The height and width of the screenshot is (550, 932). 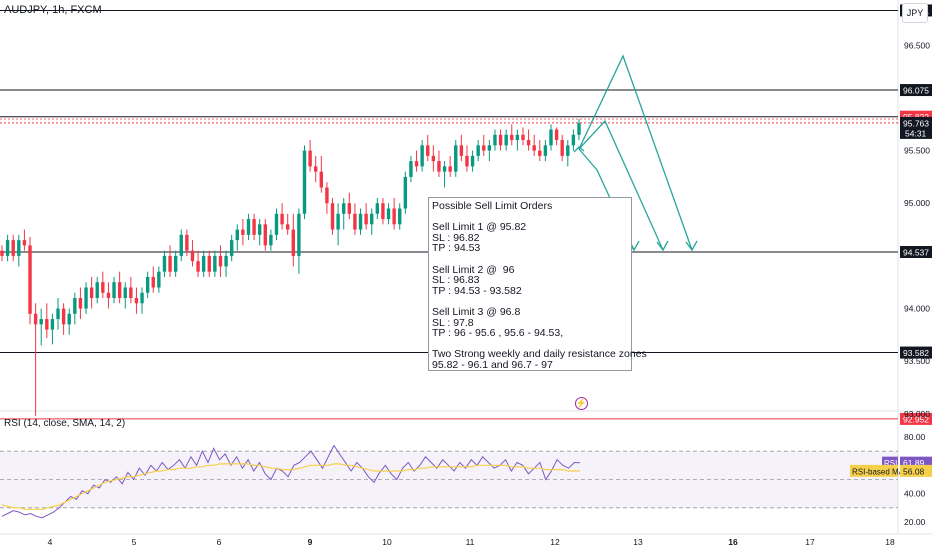 I want to click on currency-button: JPY, so click(x=915, y=13).